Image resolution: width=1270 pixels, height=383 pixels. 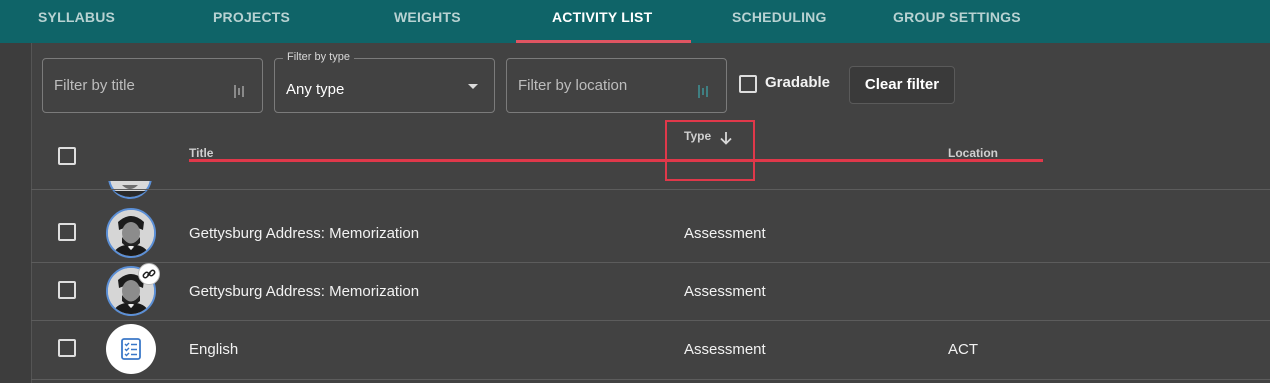 What do you see at coordinates (315, 89) in the screenshot?
I see `filter-type-value: Any type` at bounding box center [315, 89].